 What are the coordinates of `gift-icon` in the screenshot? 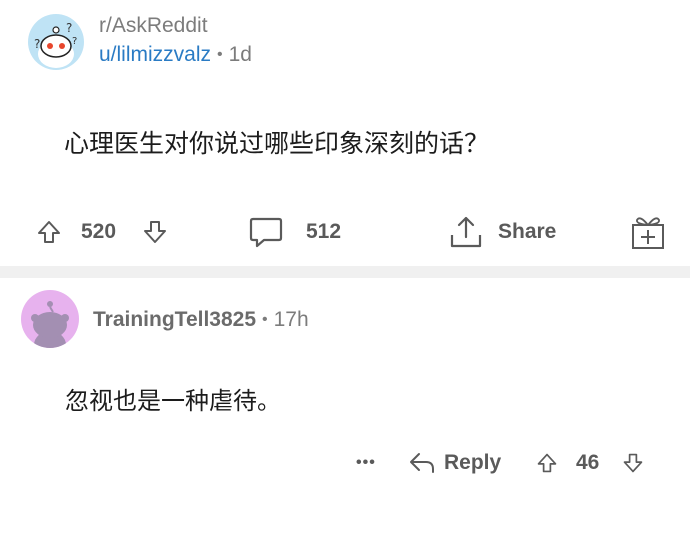 It's located at (648, 233).